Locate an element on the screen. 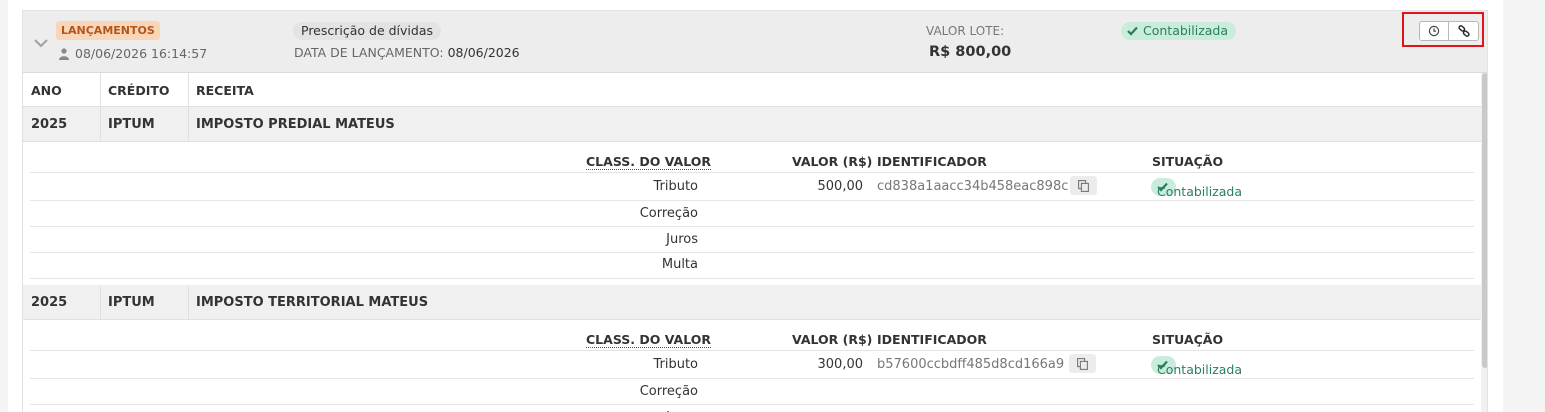 This screenshot has height=412, width=1545. group-receita: IMPOSTO TERRITORIAL MATEUS is located at coordinates (312, 302).